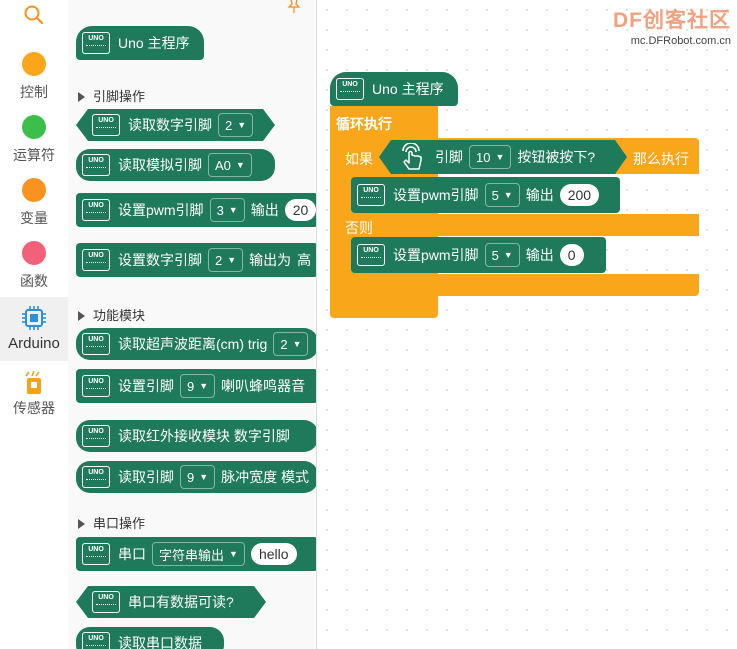  Describe the element at coordinates (175, 125) in the screenshot. I see `read-digital-pin-block: UNO 读取数字引脚 2 ▼` at that location.